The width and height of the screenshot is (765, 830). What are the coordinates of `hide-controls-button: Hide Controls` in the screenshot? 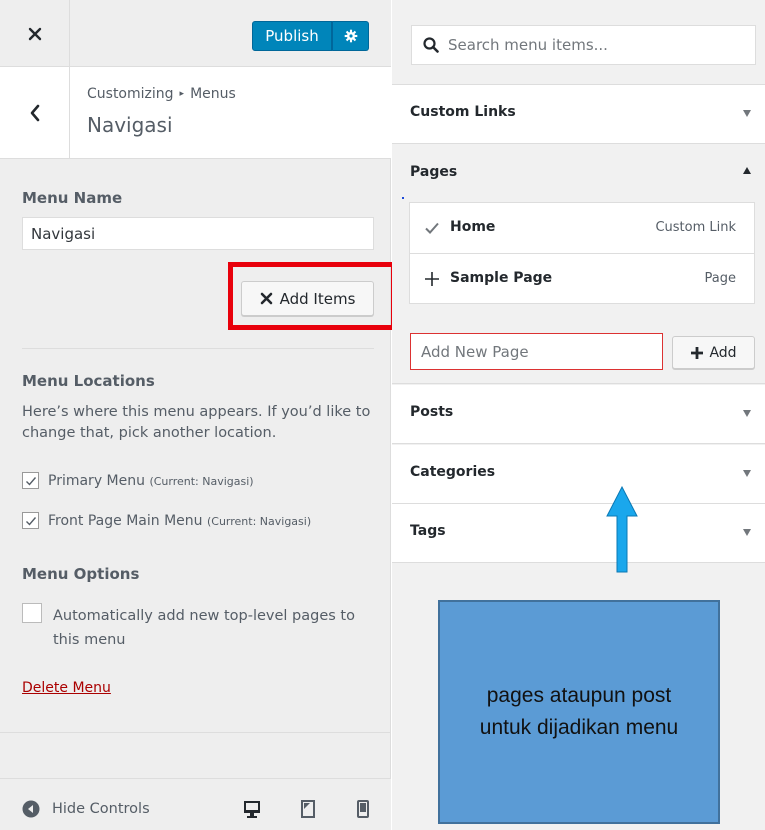 It's located at (86, 809).